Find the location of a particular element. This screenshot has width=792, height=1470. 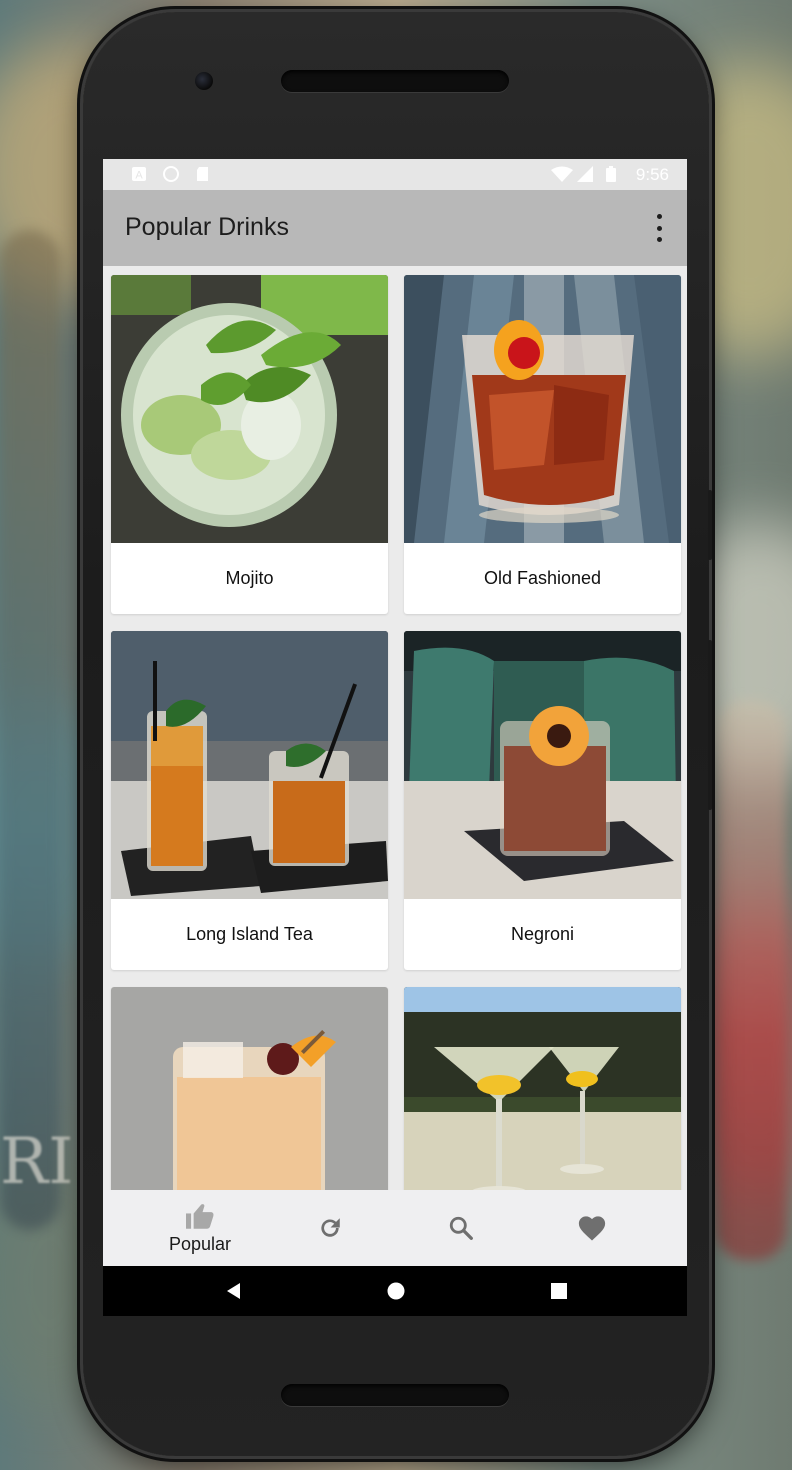

bottom-navigation: Popular is located at coordinates (395, 1228).